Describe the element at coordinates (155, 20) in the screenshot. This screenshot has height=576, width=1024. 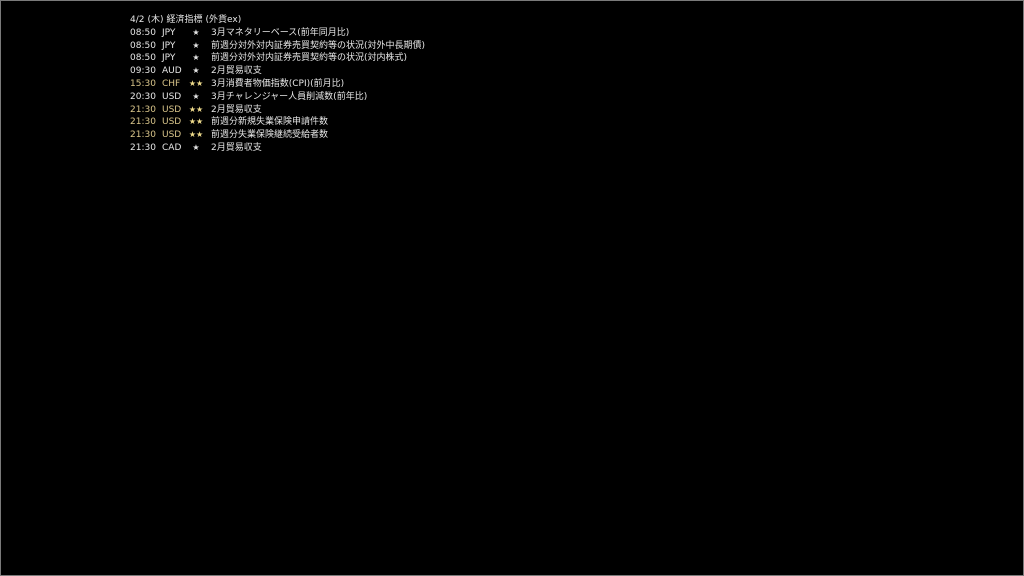
I see `header-weekday: (木)` at that location.